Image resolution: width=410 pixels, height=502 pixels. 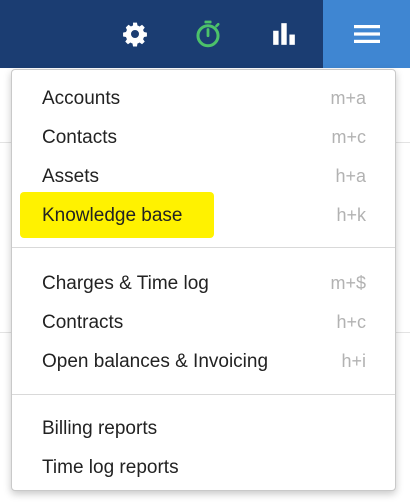 What do you see at coordinates (348, 137) in the screenshot?
I see `menu-item-shortcut: m+c` at bounding box center [348, 137].